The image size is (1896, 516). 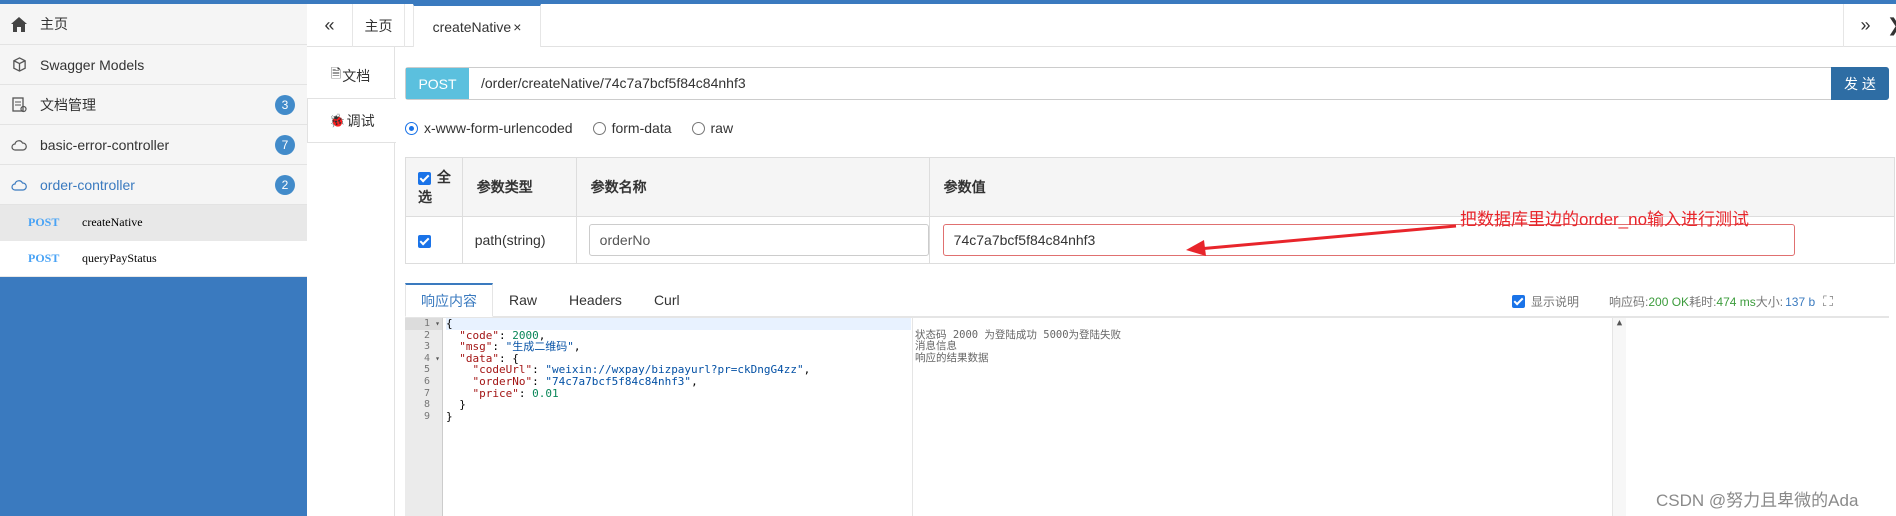 What do you see at coordinates (356, 75) in the screenshot?
I see `tab-label: 文档` at bounding box center [356, 75].